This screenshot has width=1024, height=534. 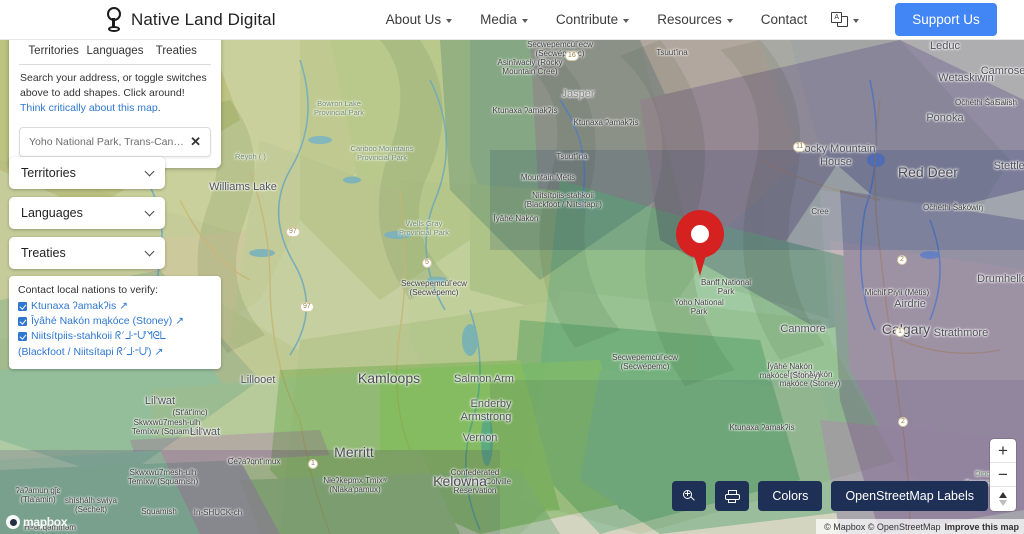 I want to click on nation-label: Îyâhé Nakón mąkóce (Stoney), so click(x=101, y=321).